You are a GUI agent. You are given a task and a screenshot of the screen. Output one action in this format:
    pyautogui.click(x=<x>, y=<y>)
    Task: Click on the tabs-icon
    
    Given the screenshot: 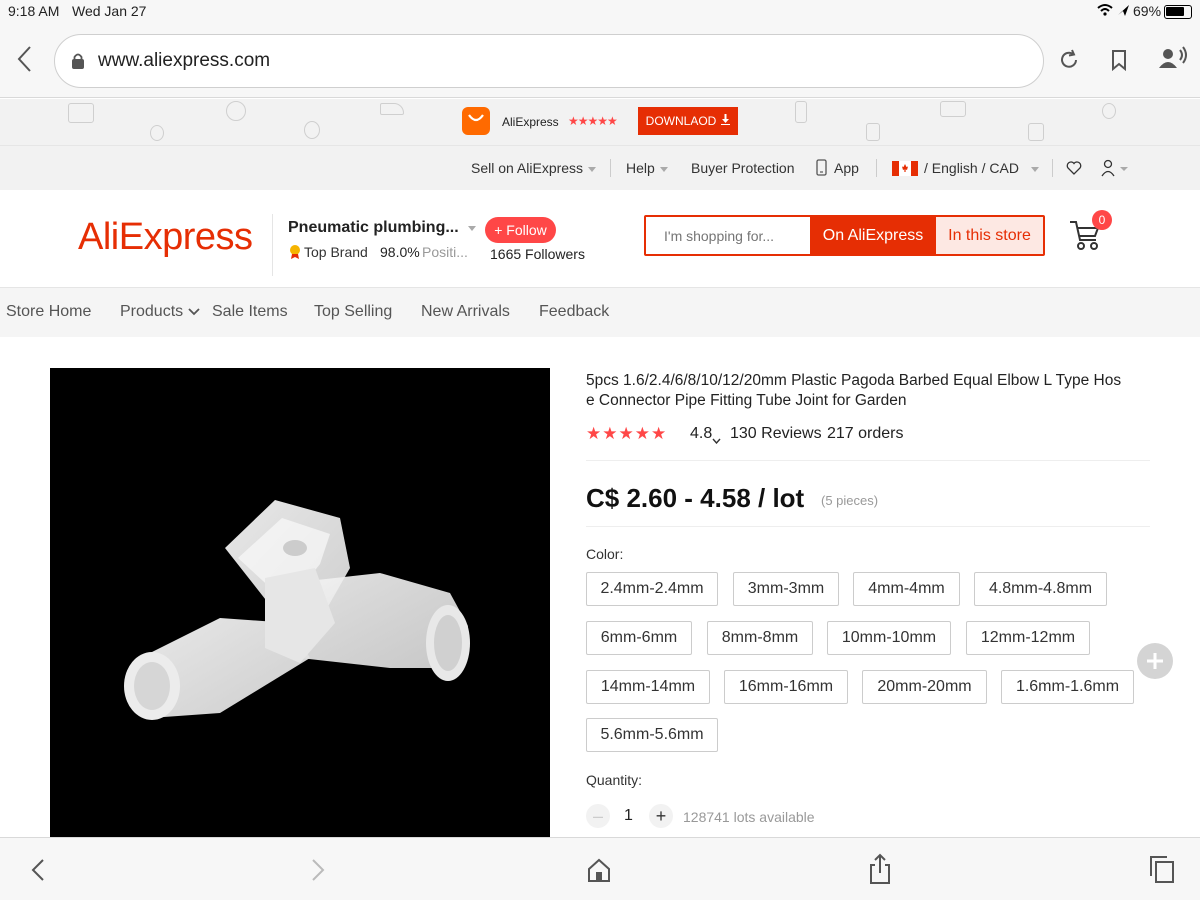 What is the action you would take?
    pyautogui.click(x=1162, y=871)
    